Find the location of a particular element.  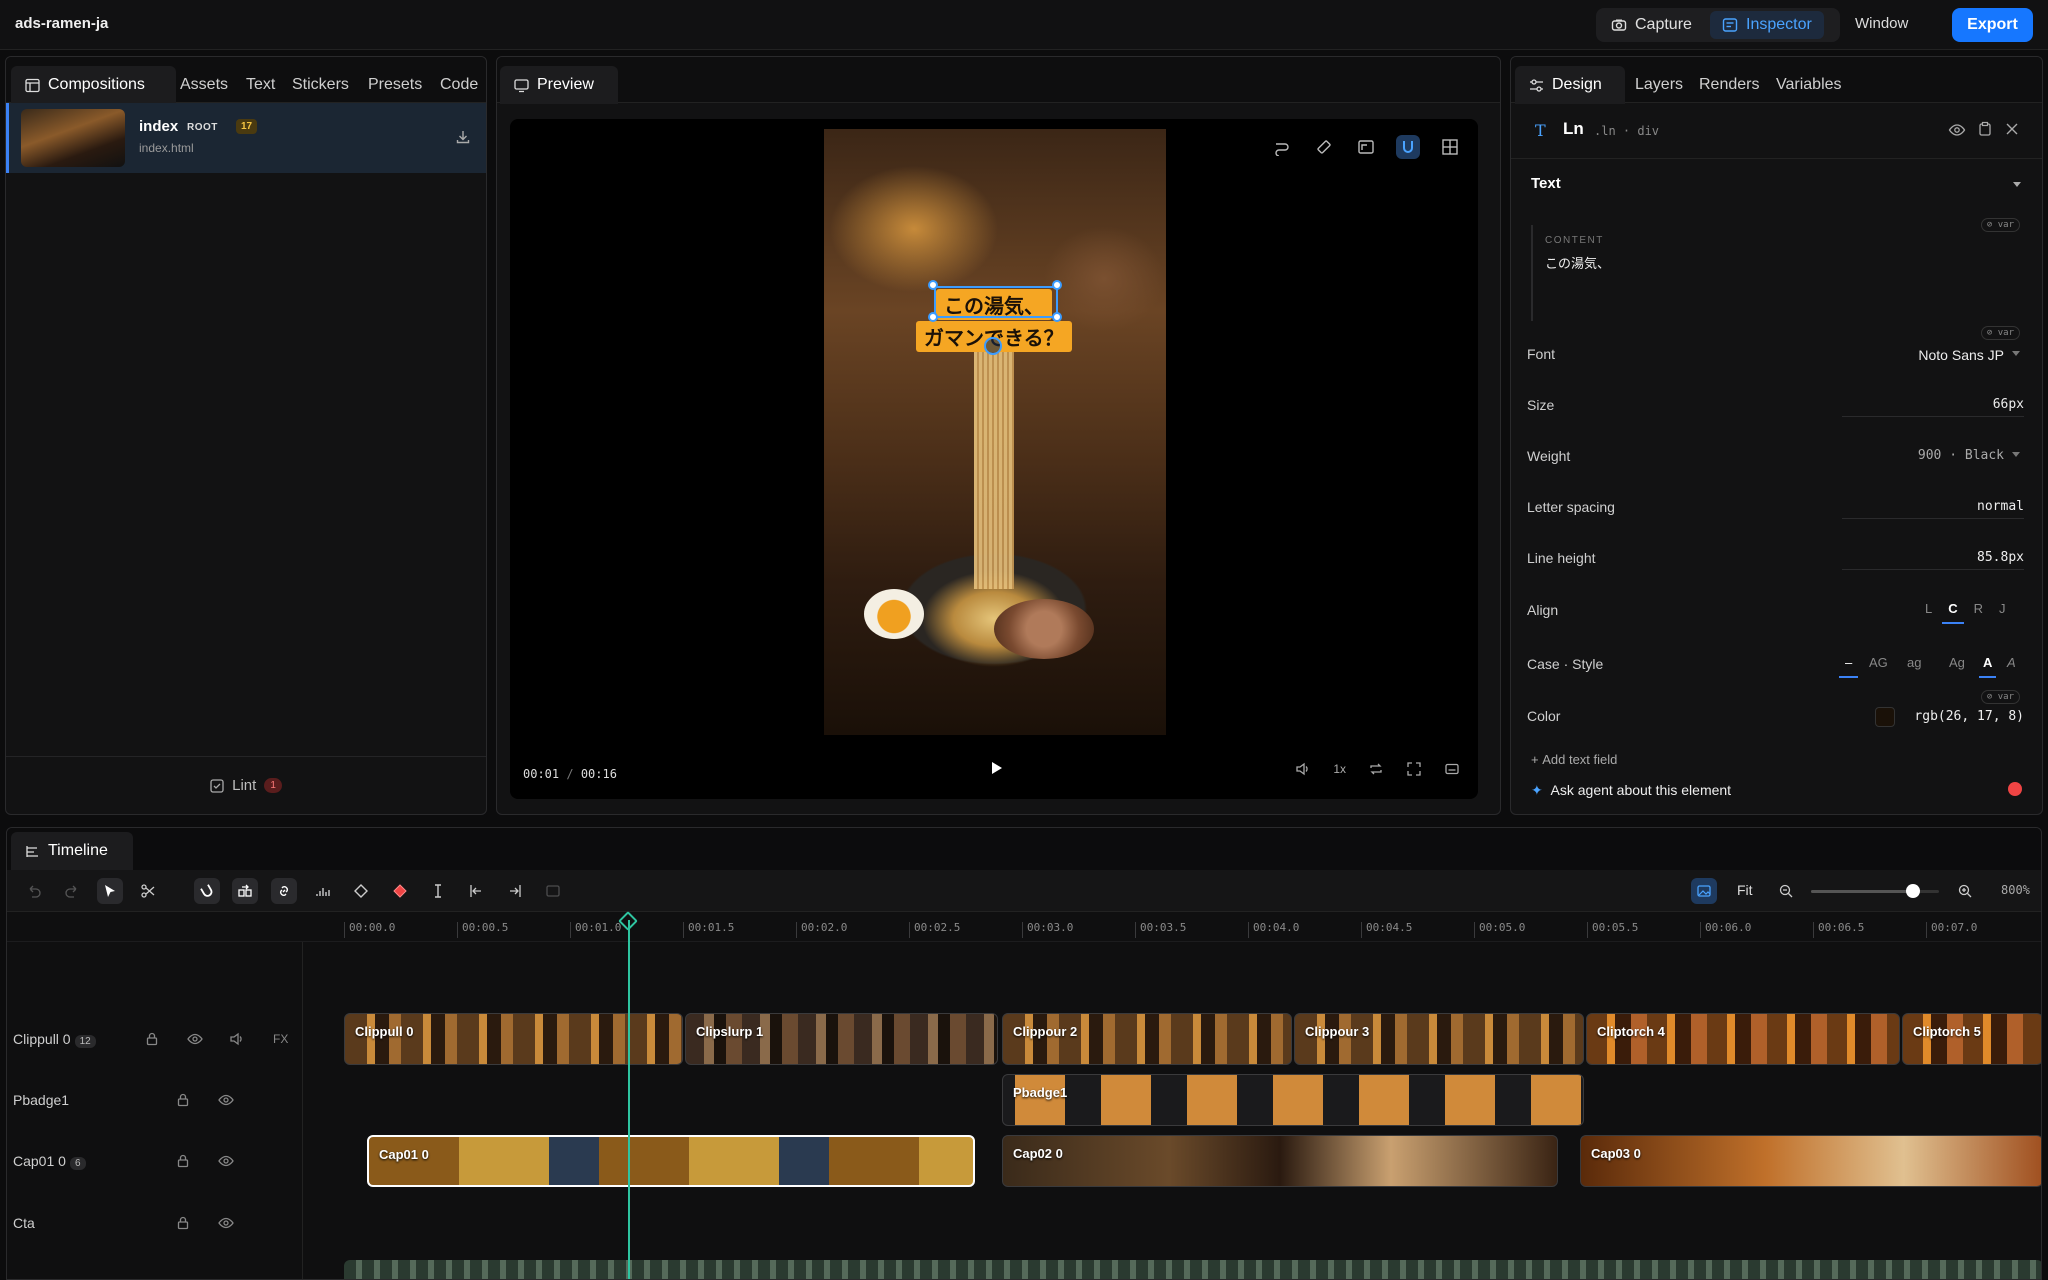

safe-area-icon is located at coordinates (1366, 147).